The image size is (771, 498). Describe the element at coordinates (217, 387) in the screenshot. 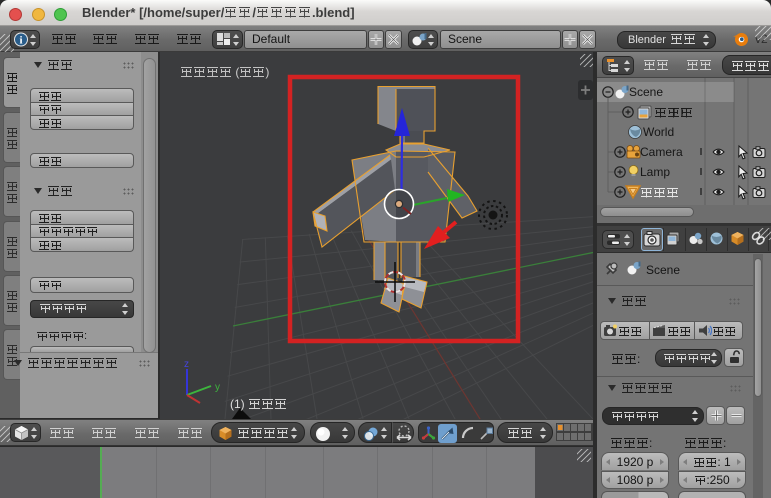

I see `svg-text: y` at that location.